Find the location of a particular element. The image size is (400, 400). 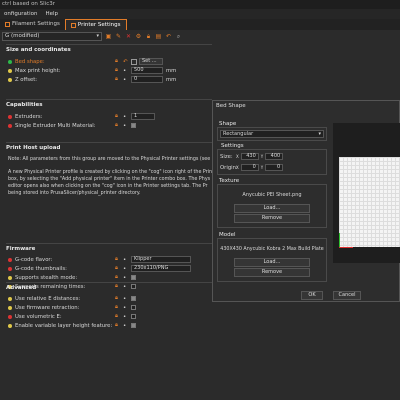

z-offset-label: Z offset: is located at coordinates (26, 79).